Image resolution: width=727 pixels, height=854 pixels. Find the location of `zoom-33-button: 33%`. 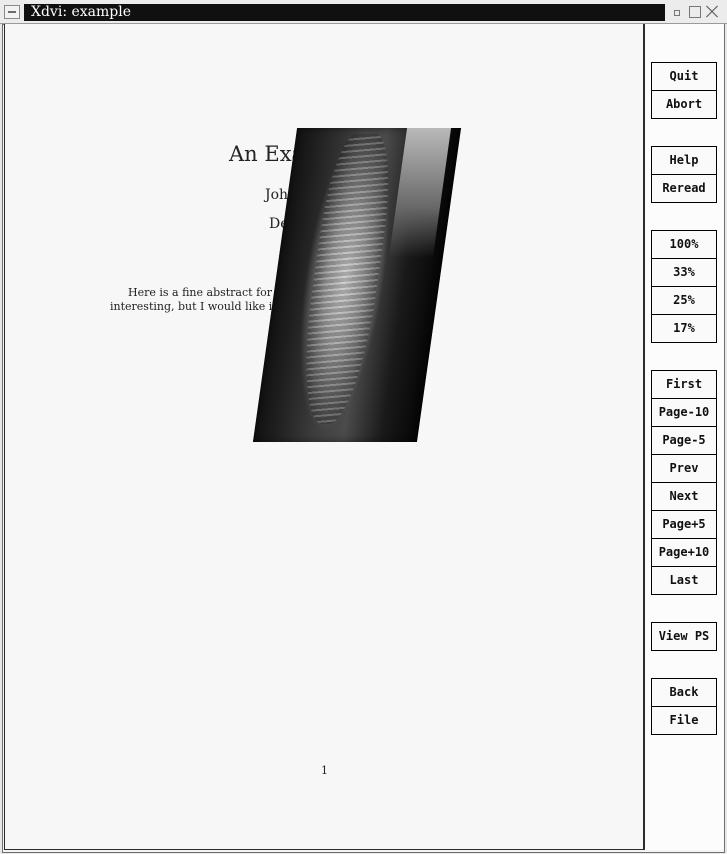

zoom-33-button: 33% is located at coordinates (684, 272).